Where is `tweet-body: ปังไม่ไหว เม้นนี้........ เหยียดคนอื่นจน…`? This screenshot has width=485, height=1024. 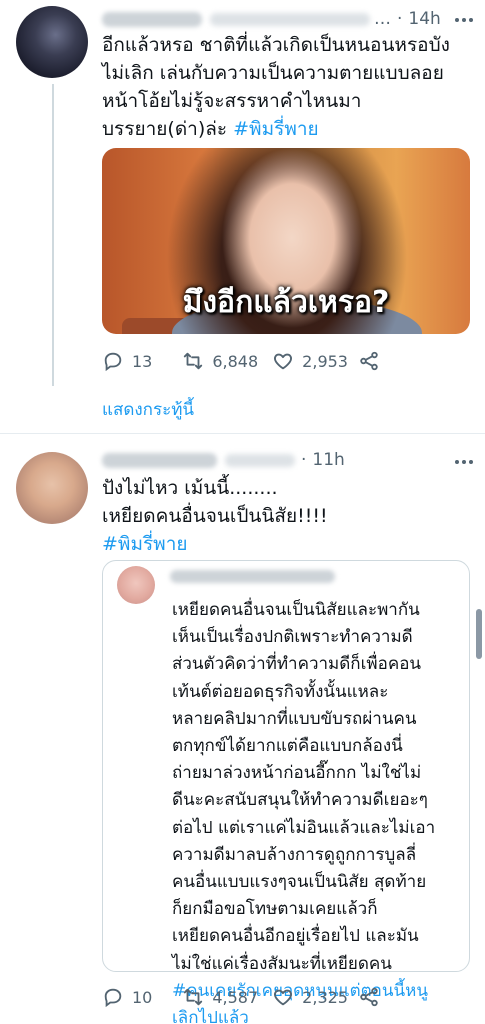 tweet-body: ปังไม่ไหว เม้นนี้........ เหยียดคนอื่นจน… is located at coordinates (215, 502).